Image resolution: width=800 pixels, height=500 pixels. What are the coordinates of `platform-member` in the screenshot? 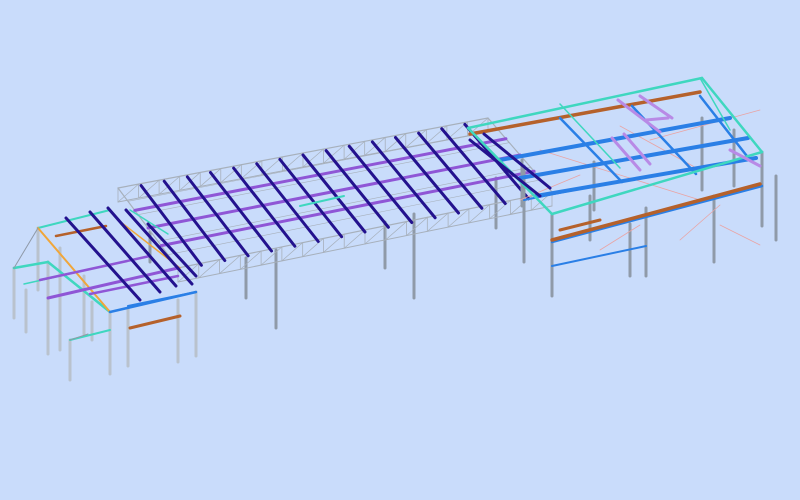 It's located at (657, 119).